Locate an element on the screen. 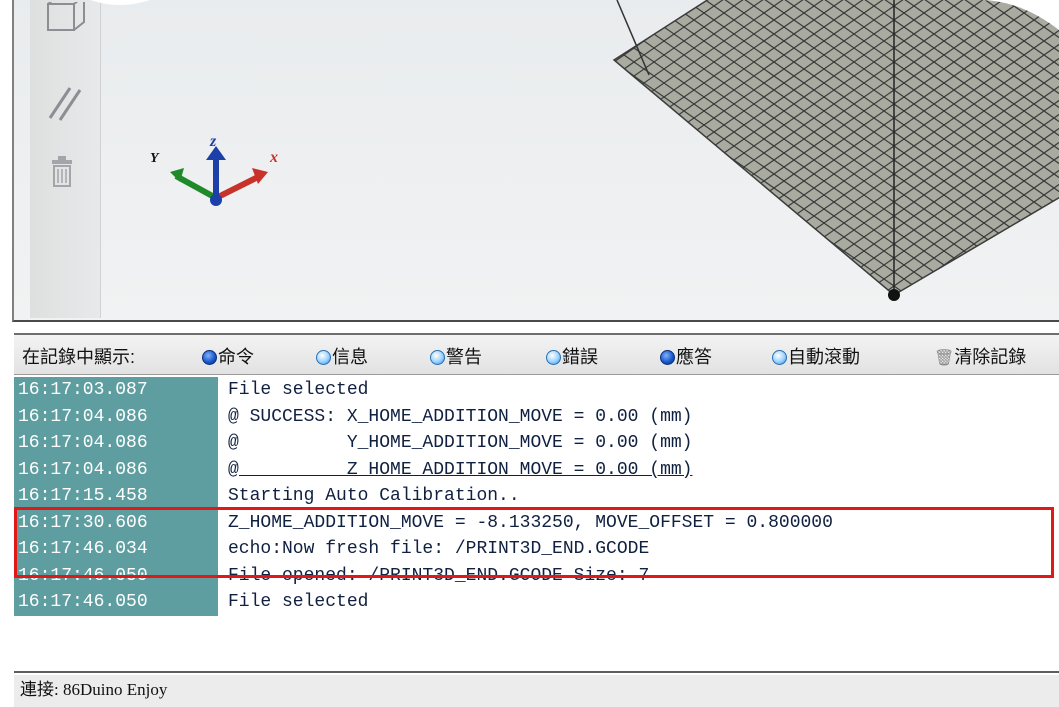 This screenshot has height=707, width=1059. log-message: @ Y_HOME_ADDITION_MOVE = 0.00 (mm) is located at coordinates (460, 443).